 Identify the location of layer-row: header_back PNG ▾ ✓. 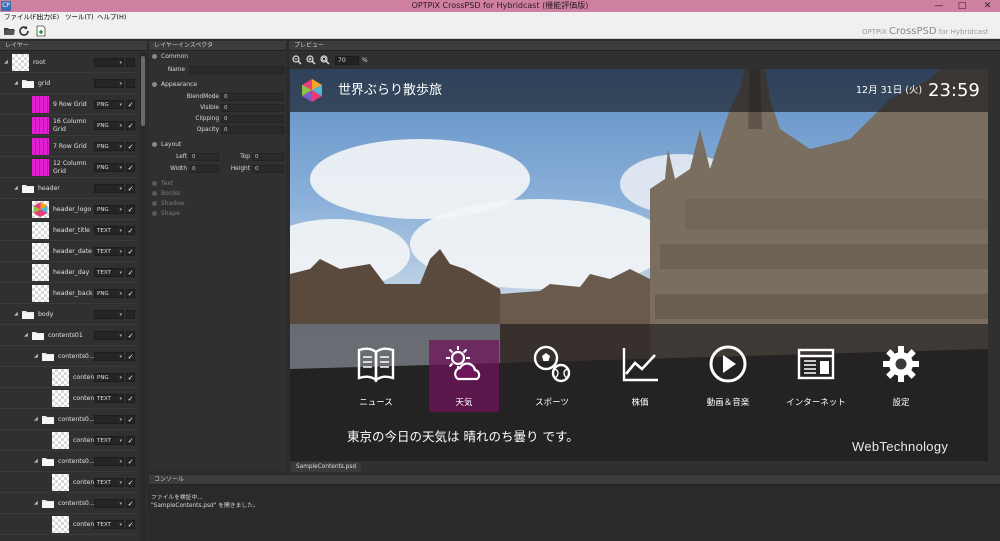
(69, 293).